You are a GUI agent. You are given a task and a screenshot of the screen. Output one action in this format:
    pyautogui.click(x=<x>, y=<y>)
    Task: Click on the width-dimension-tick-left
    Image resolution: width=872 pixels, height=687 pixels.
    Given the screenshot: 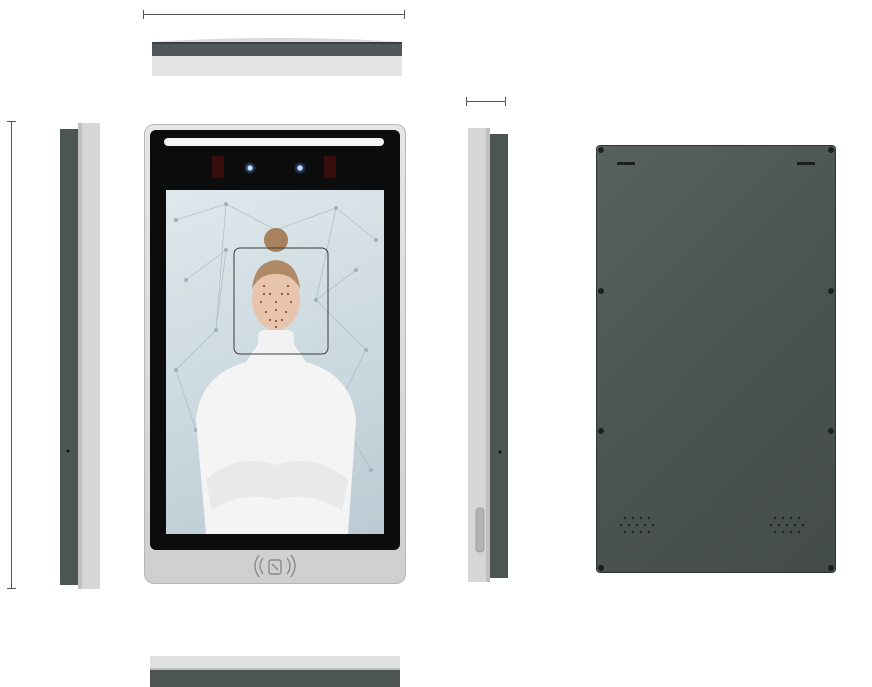 What is the action you would take?
    pyautogui.click(x=143, y=14)
    